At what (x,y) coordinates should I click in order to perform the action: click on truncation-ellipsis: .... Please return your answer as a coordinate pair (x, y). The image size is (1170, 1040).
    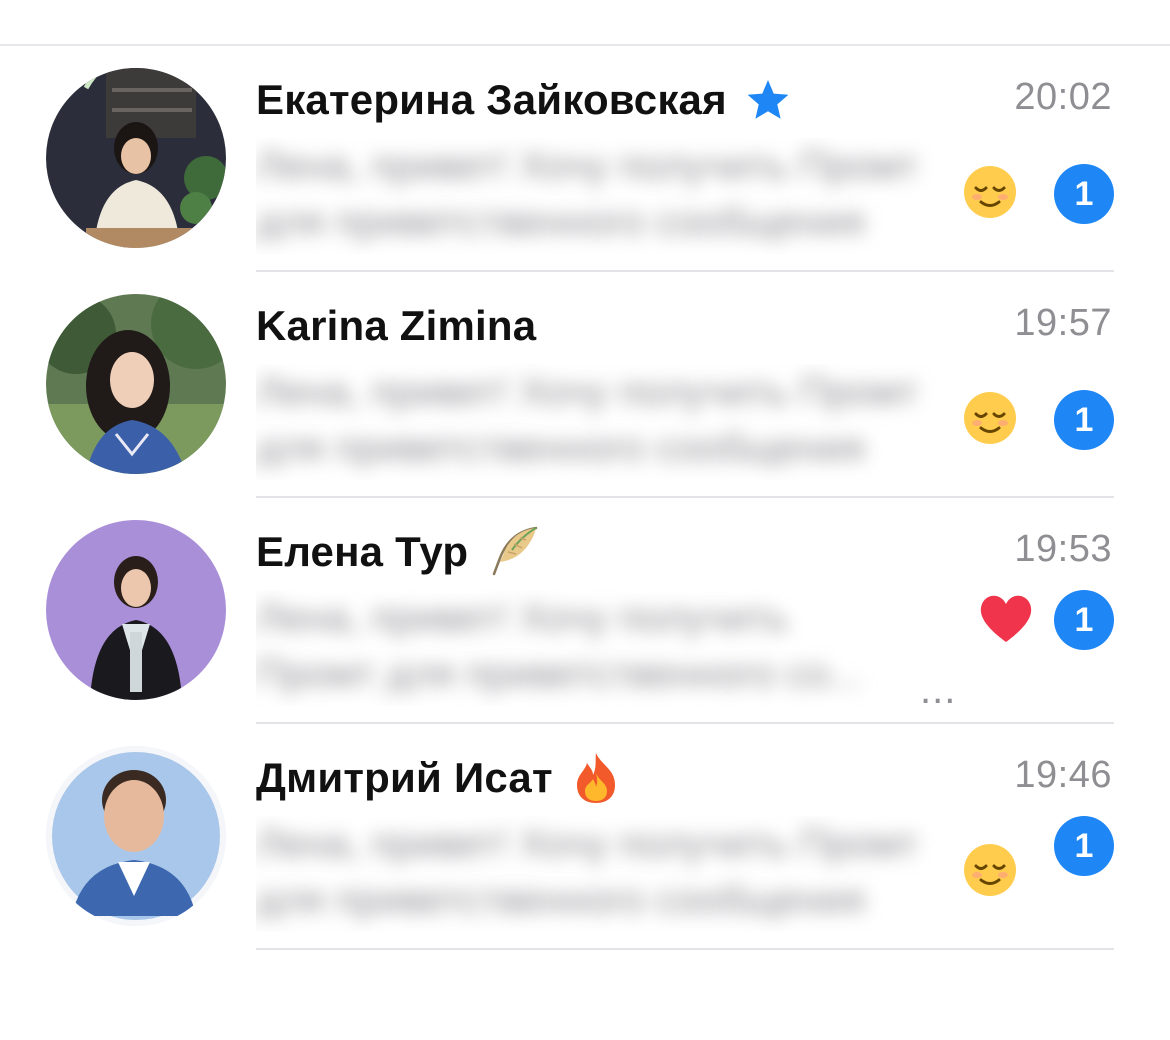
    Looking at the image, I should click on (938, 690).